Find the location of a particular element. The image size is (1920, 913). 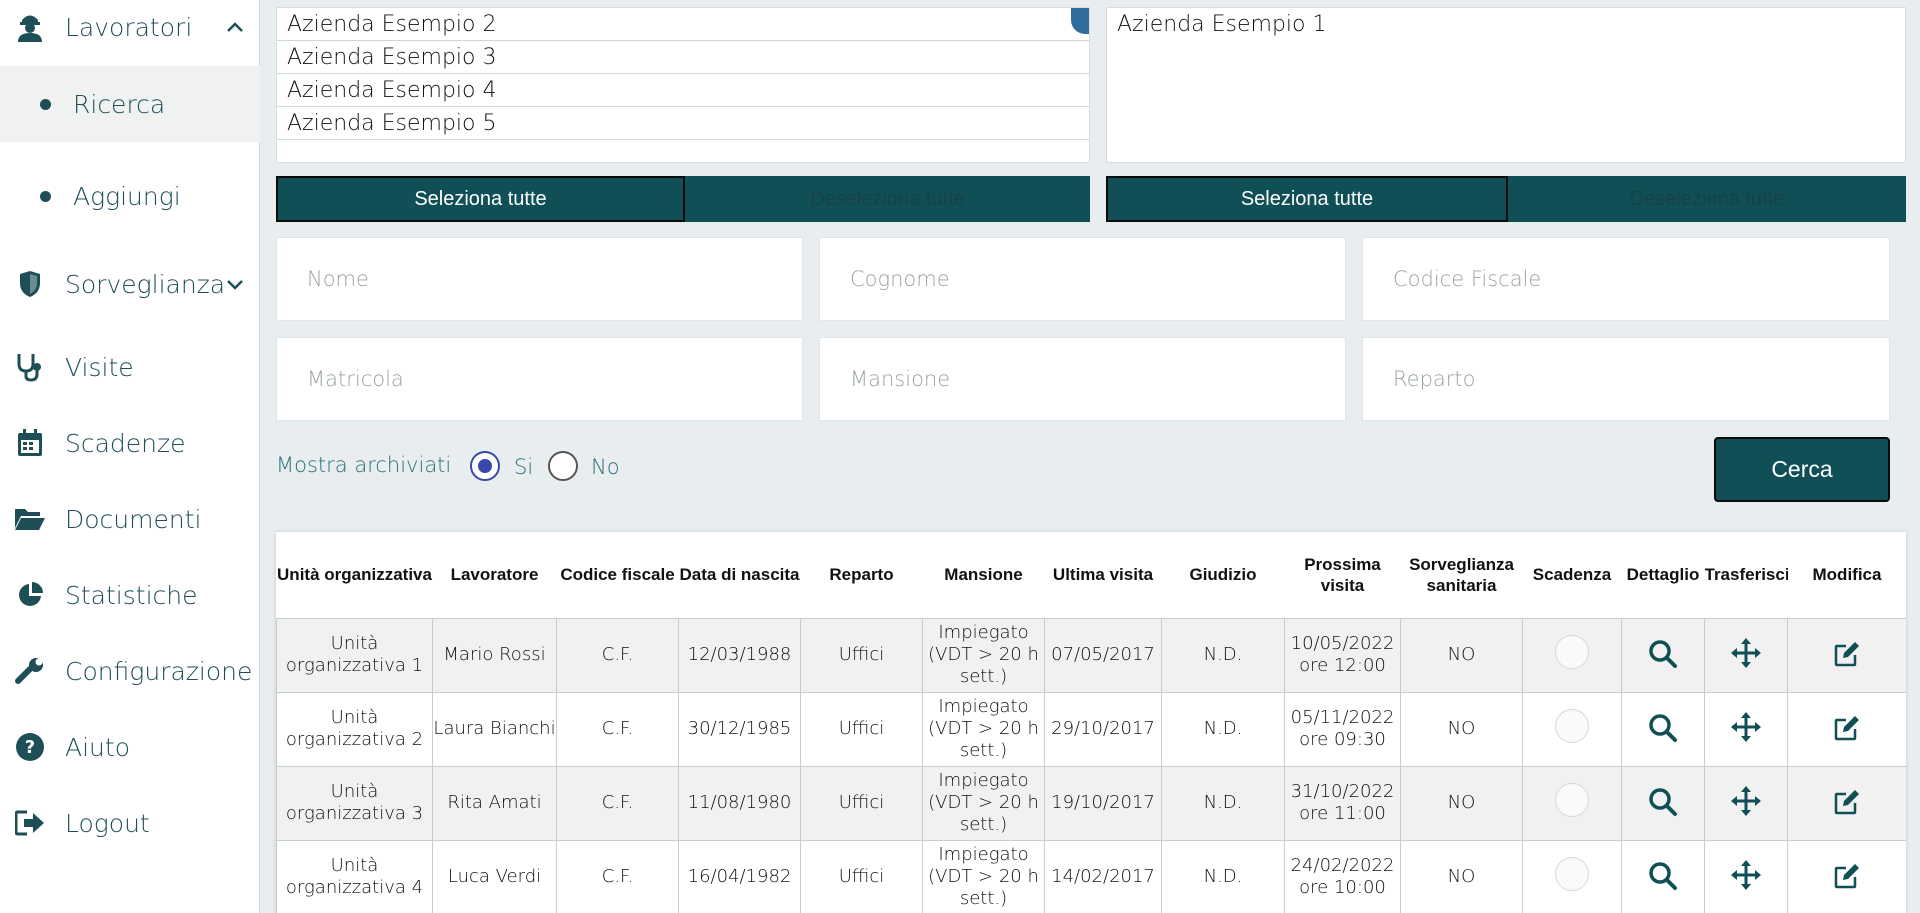

matricola-input is located at coordinates (554, 379).